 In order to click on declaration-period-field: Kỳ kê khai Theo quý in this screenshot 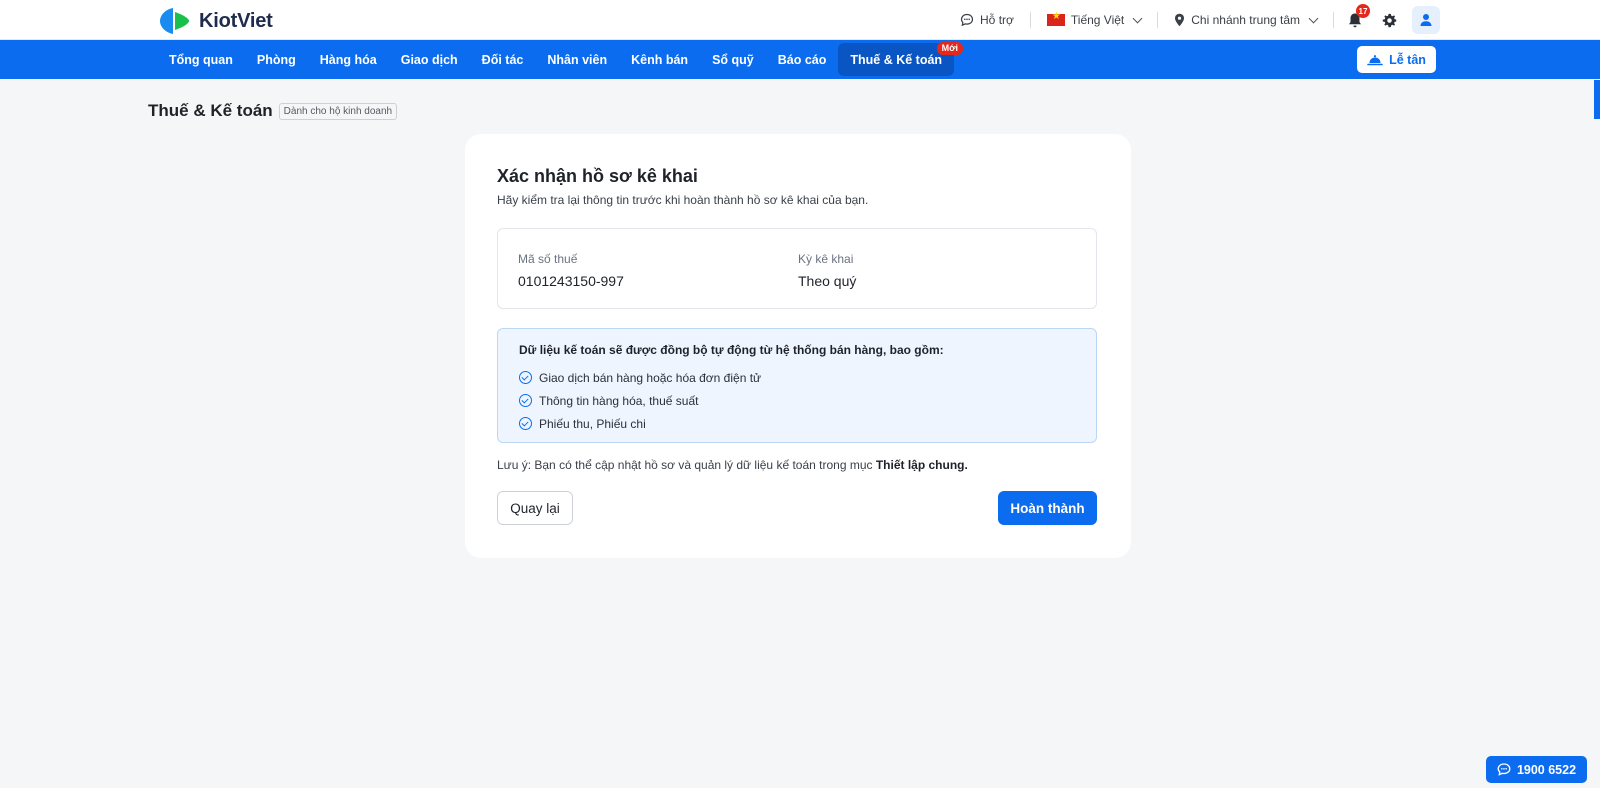, I will do `click(827, 270)`.